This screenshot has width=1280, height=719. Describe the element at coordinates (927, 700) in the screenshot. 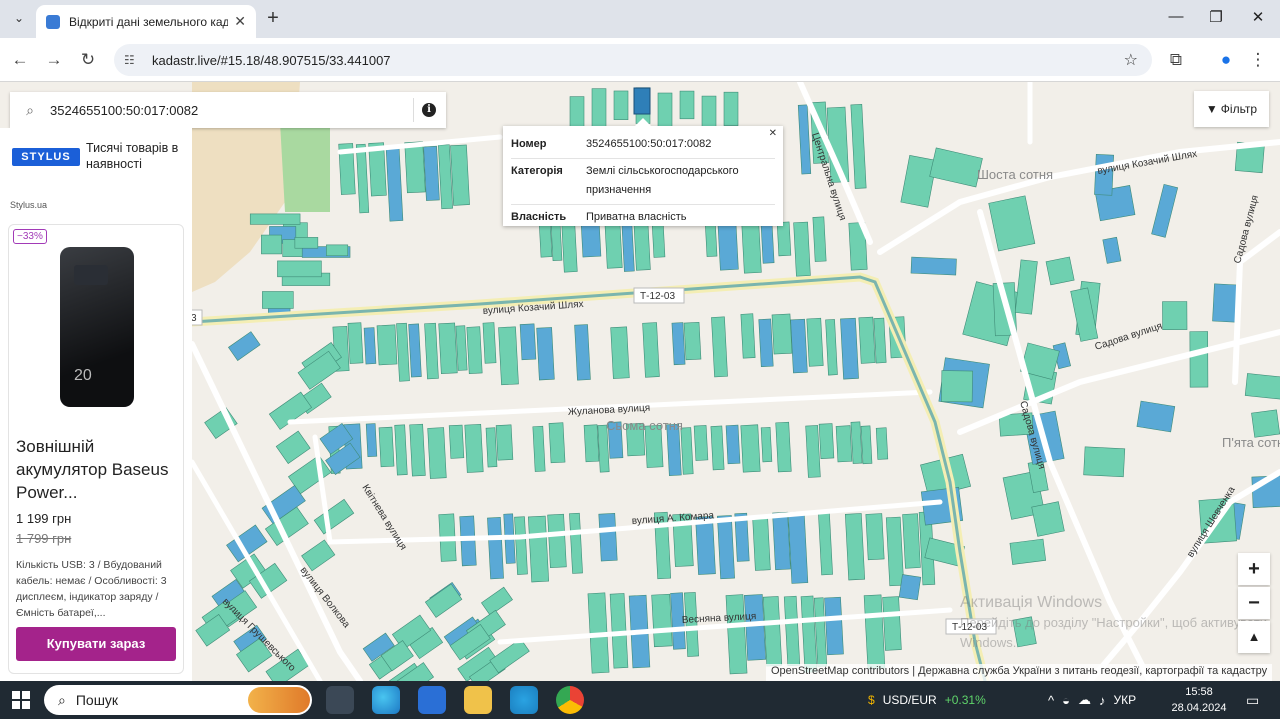

I see `currency-widget: $ USD/EUR +0.31%` at that location.